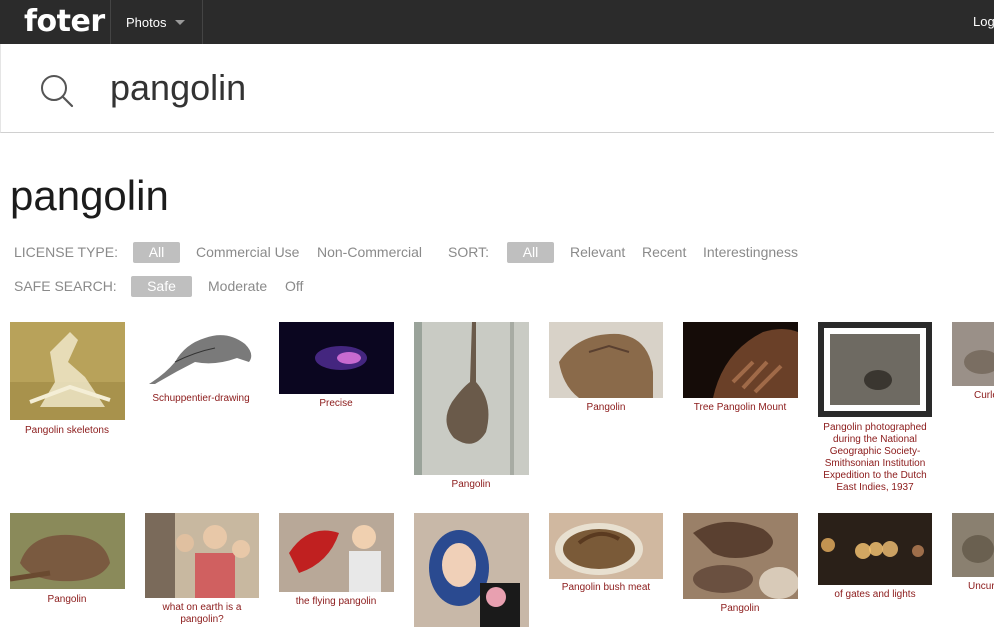 The height and width of the screenshot is (627, 994). I want to click on photo-caption: the flying pangolin, so click(336, 602).